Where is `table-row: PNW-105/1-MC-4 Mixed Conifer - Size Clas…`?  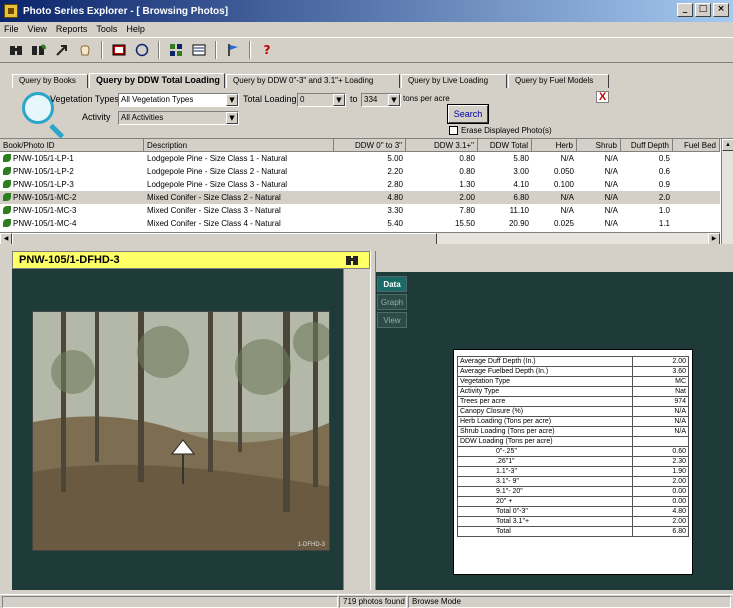
table-row: PNW-105/1-MC-4 Mixed Conifer - Size Clas… is located at coordinates (360, 223).